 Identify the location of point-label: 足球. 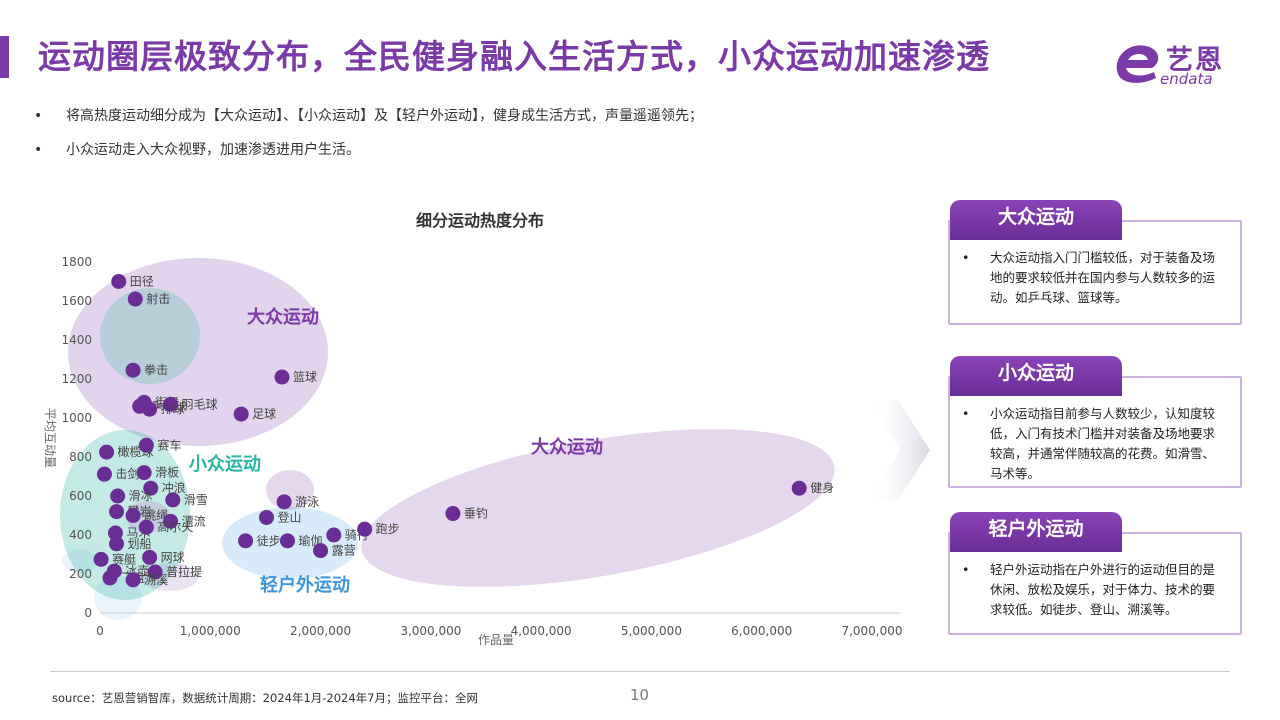
(264, 414).